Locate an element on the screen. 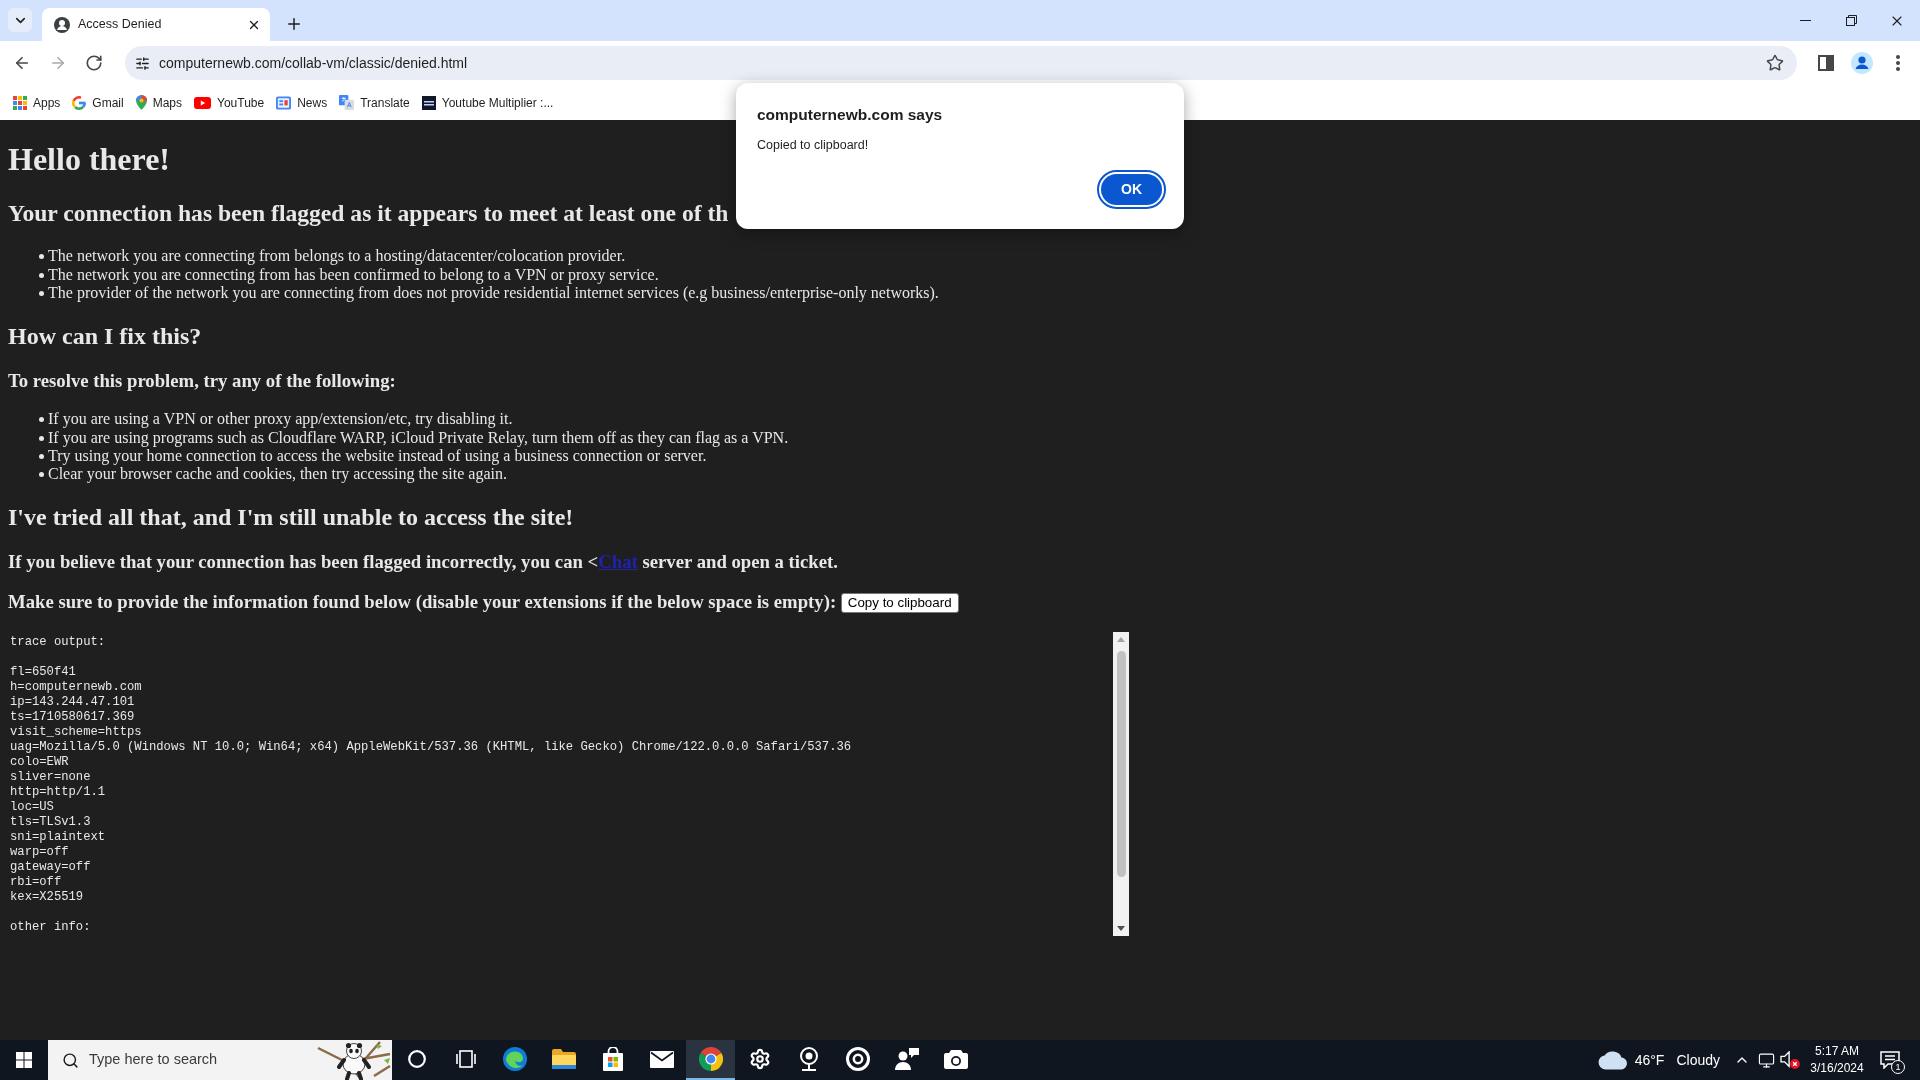 This screenshot has height=1080, width=1920. bookmark-item: Gmail is located at coordinates (98, 102).